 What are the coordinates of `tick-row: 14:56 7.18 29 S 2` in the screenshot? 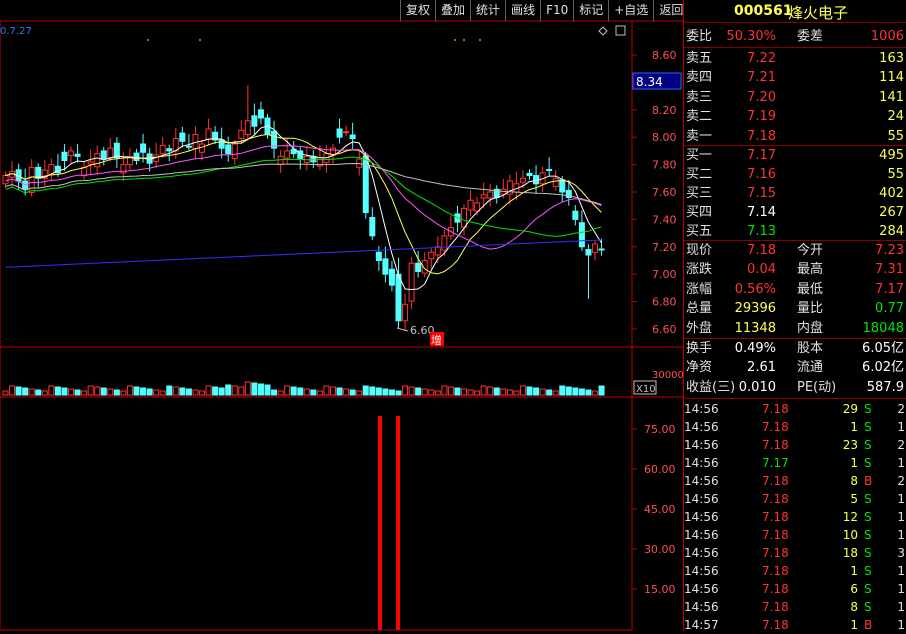 It's located at (795, 409).